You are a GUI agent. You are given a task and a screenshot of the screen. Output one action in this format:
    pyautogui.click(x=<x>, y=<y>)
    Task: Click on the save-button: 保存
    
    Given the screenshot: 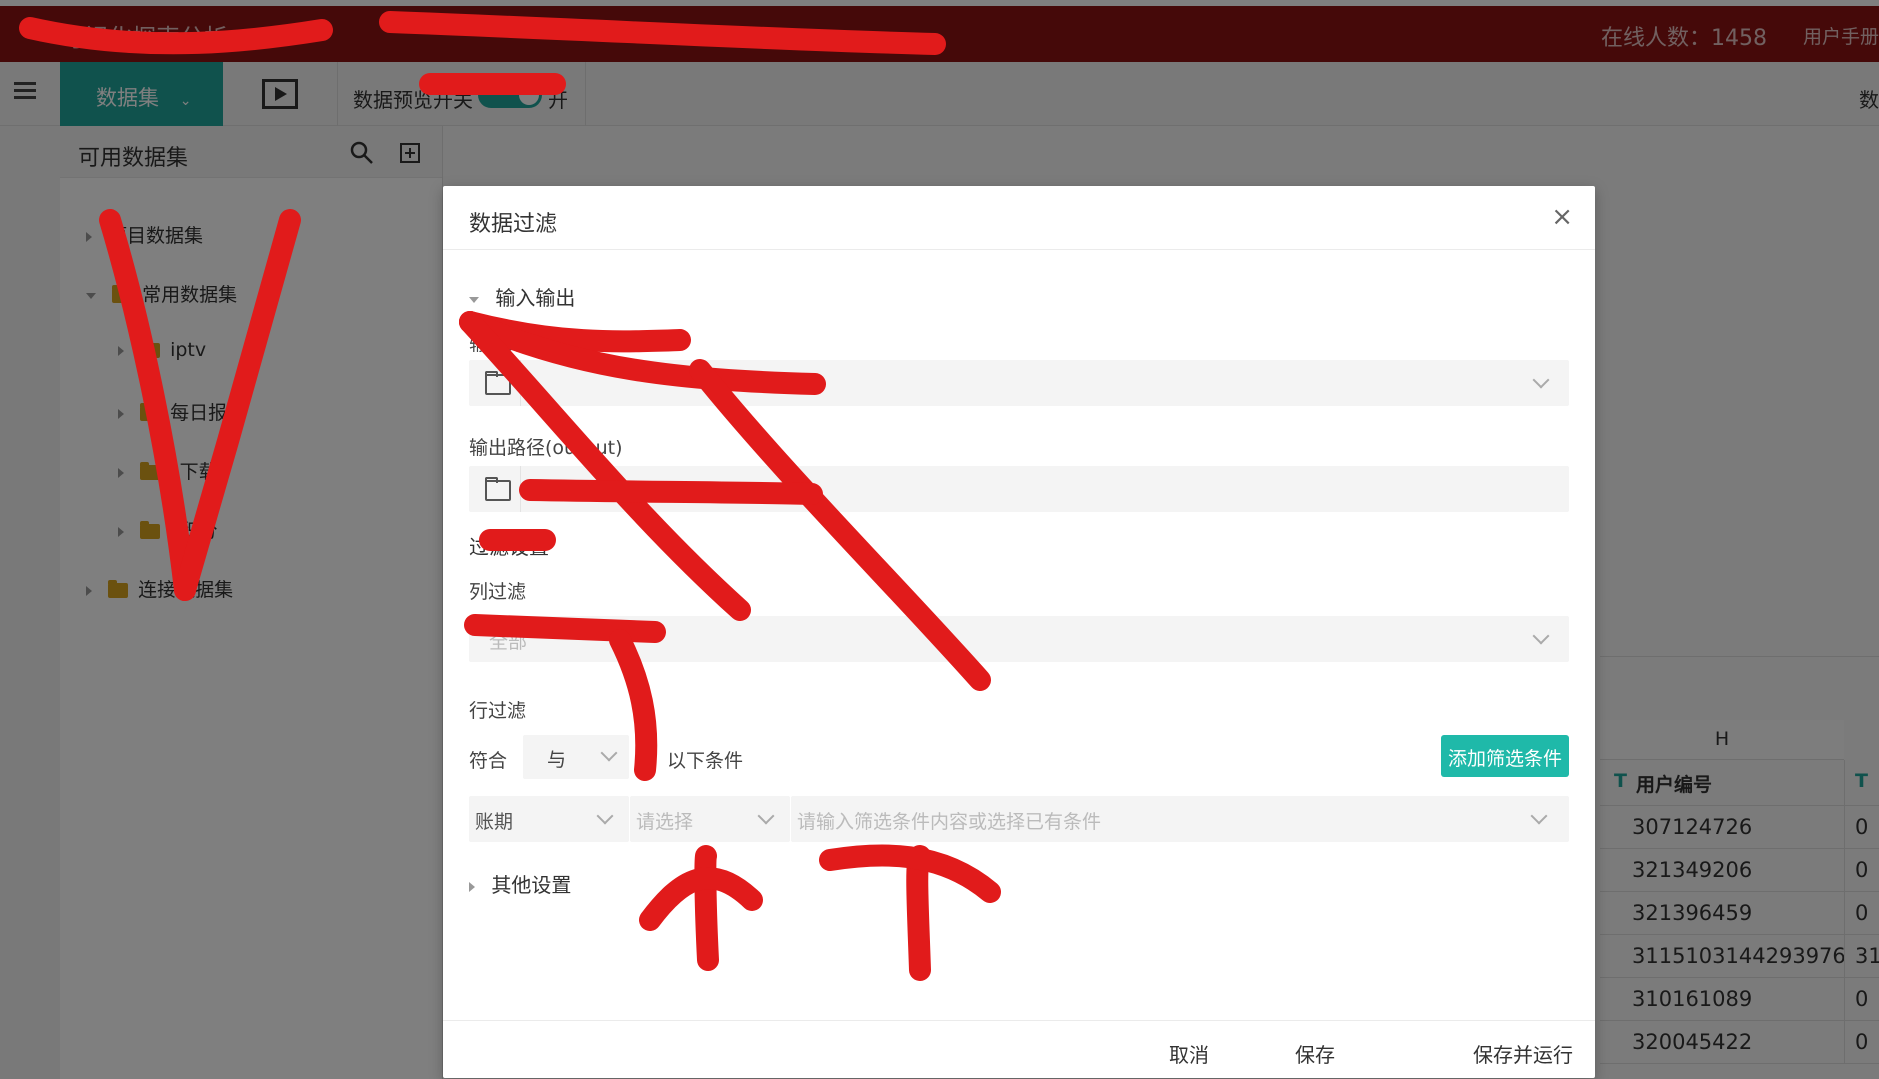 What is the action you would take?
    pyautogui.click(x=1315, y=1053)
    